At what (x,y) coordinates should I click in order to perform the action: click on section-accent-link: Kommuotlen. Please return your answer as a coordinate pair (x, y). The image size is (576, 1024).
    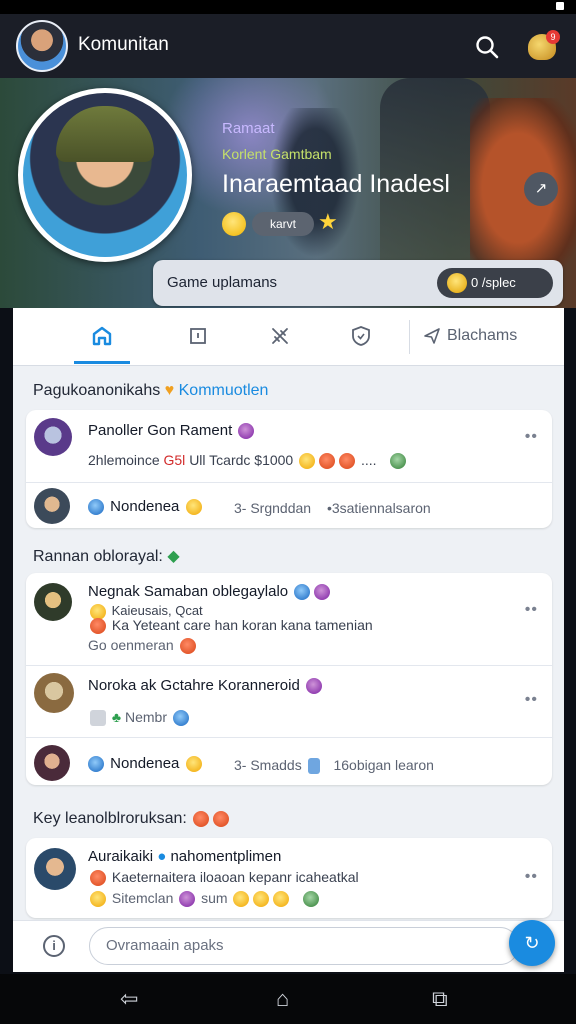
    Looking at the image, I should click on (224, 390).